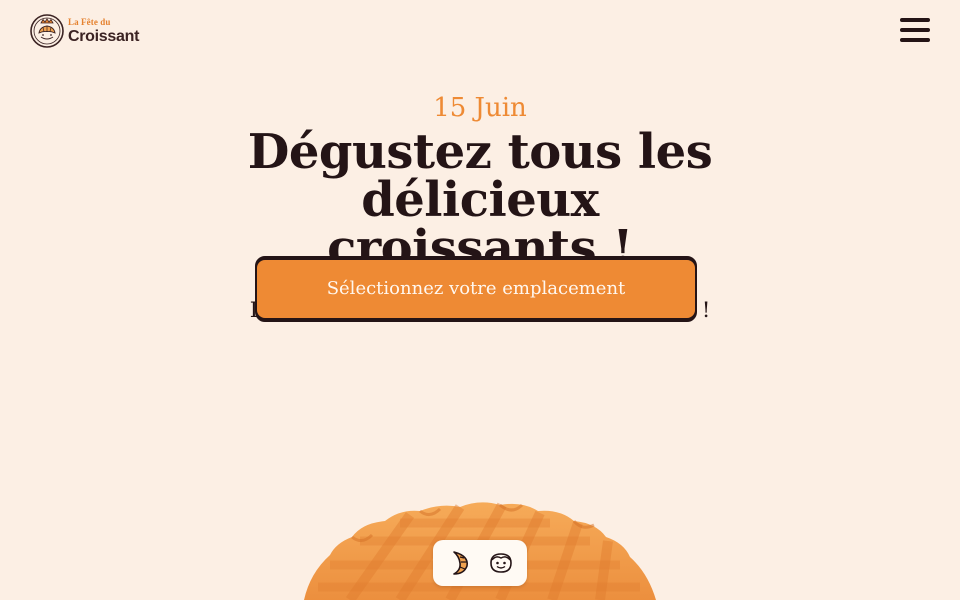 The image size is (960, 600). I want to click on logo-name: Croissant, so click(104, 36).